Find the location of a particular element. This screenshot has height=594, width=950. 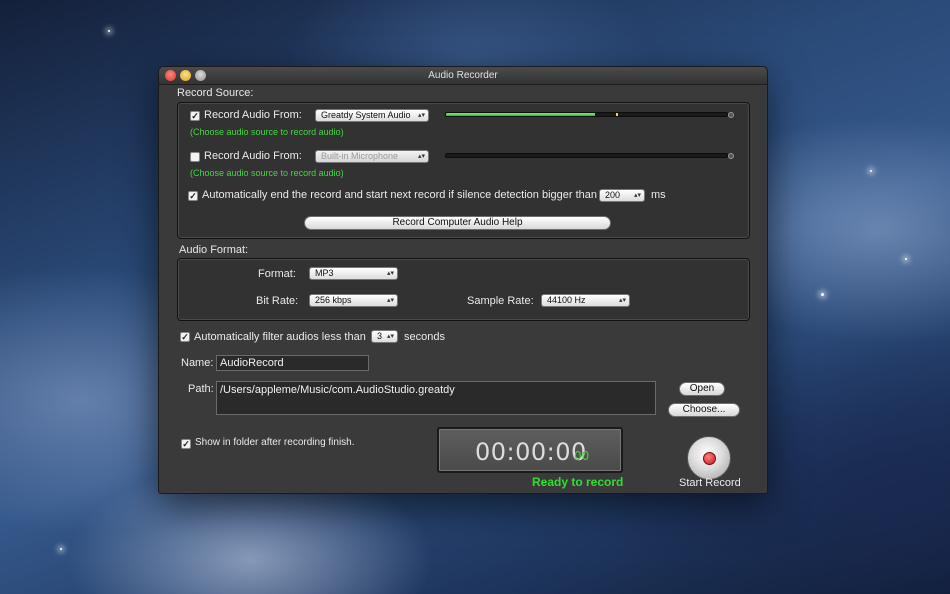

silence-value-select: 200 ▴▾ is located at coordinates (622, 195).